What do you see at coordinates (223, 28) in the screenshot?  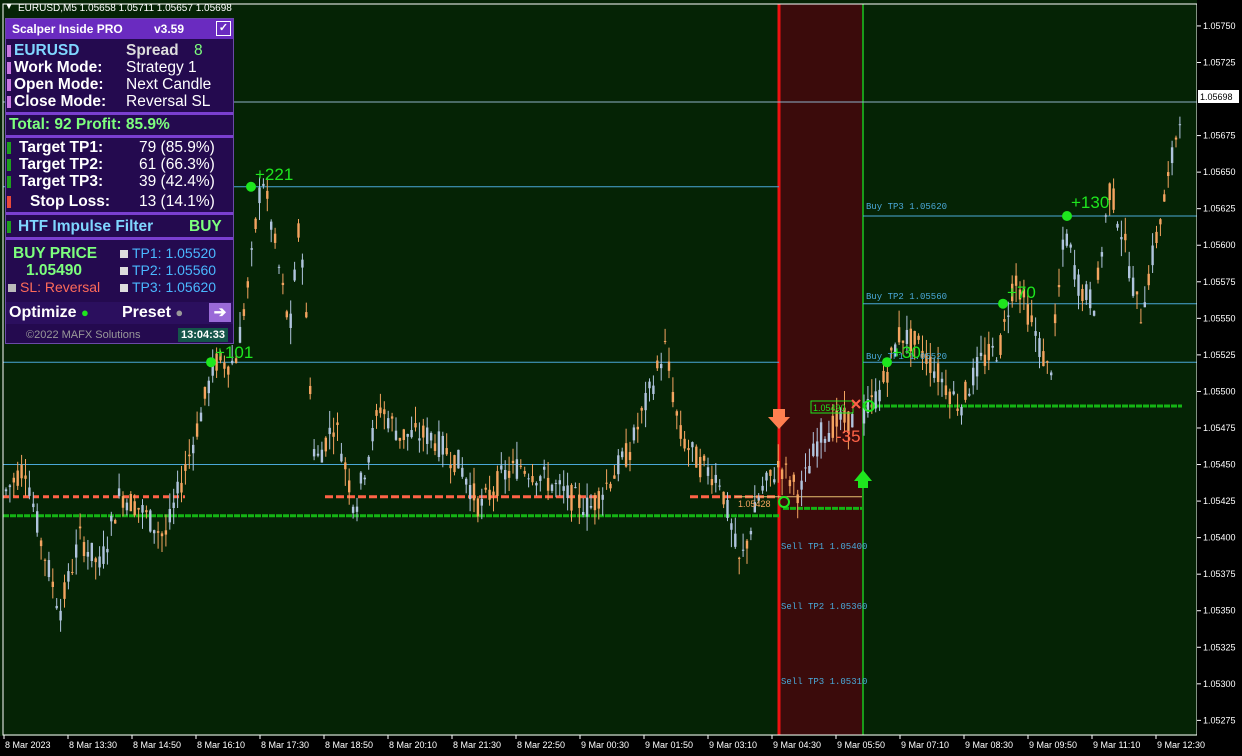 I see `panel-checkbox: ✓` at bounding box center [223, 28].